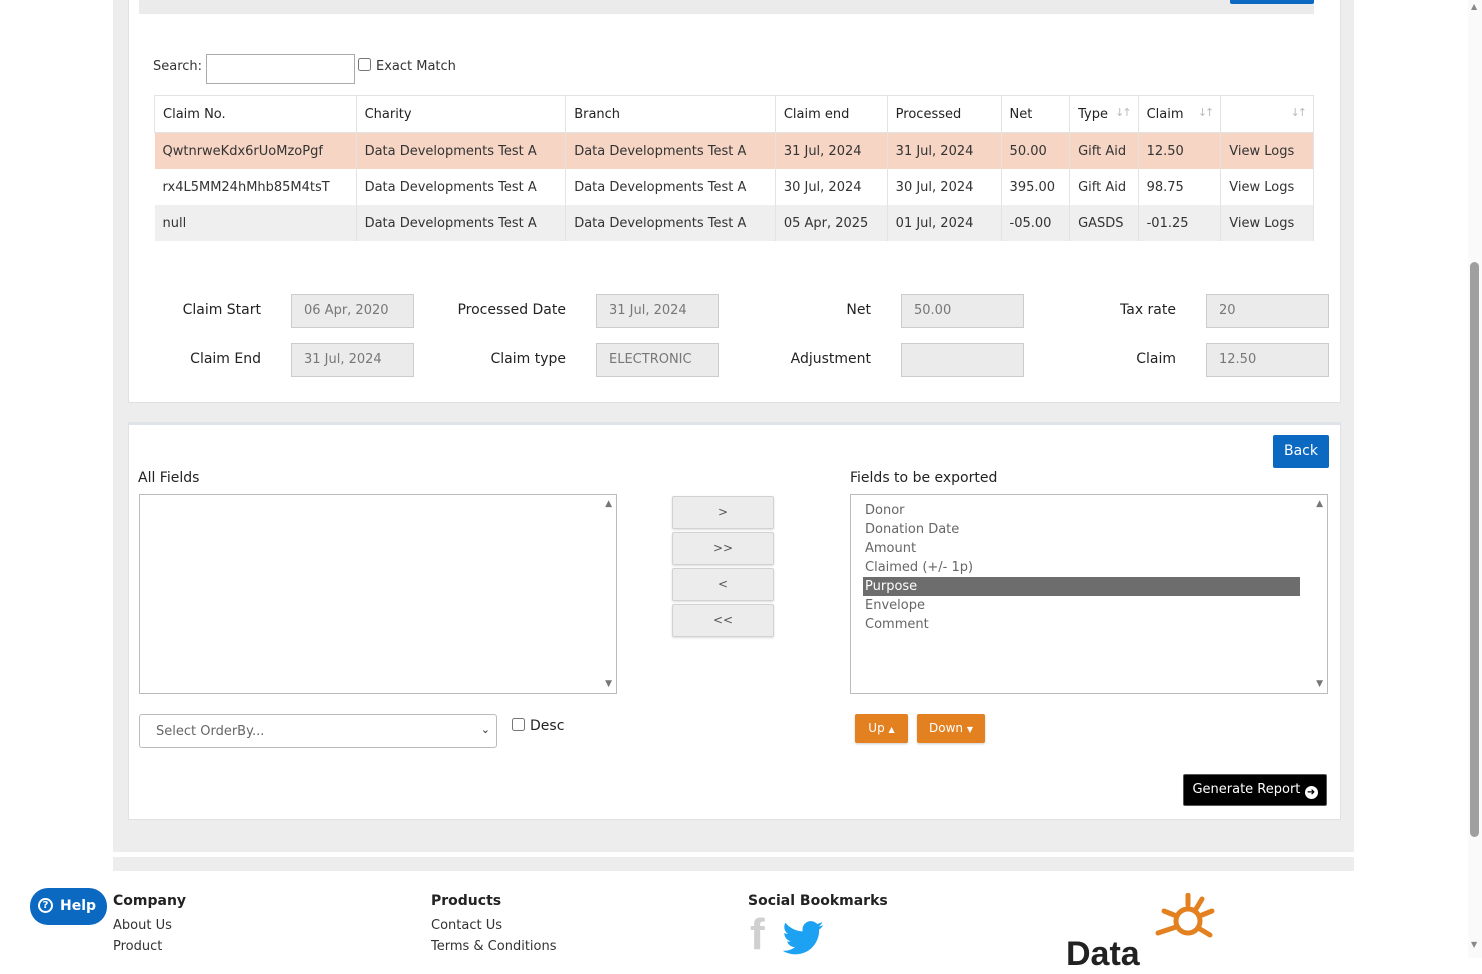 This screenshot has height=974, width=1482. Describe the element at coordinates (518, 724) in the screenshot. I see `desc-checkbox` at that location.